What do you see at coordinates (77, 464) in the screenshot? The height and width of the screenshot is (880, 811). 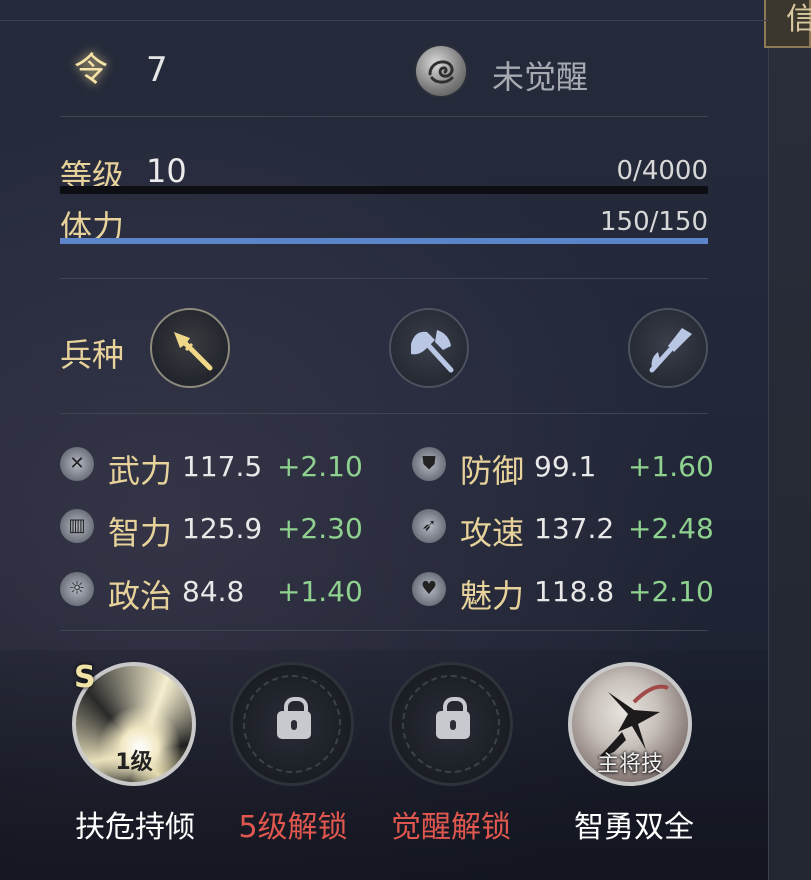 I see `crossed-swords-icon: ✕` at bounding box center [77, 464].